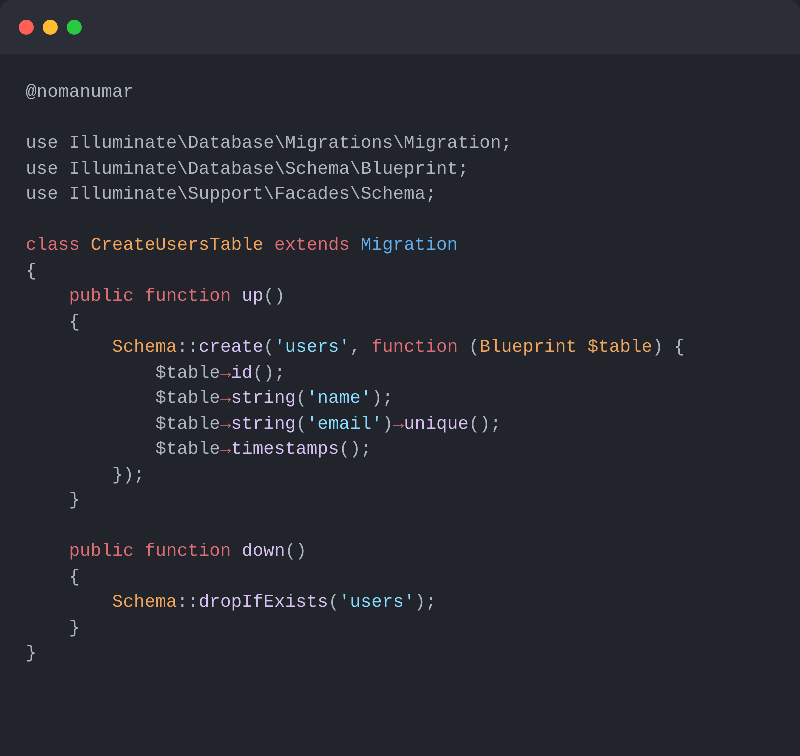  Describe the element at coordinates (274, 399) in the screenshot. I see `code-line: $table→string('name');` at that location.